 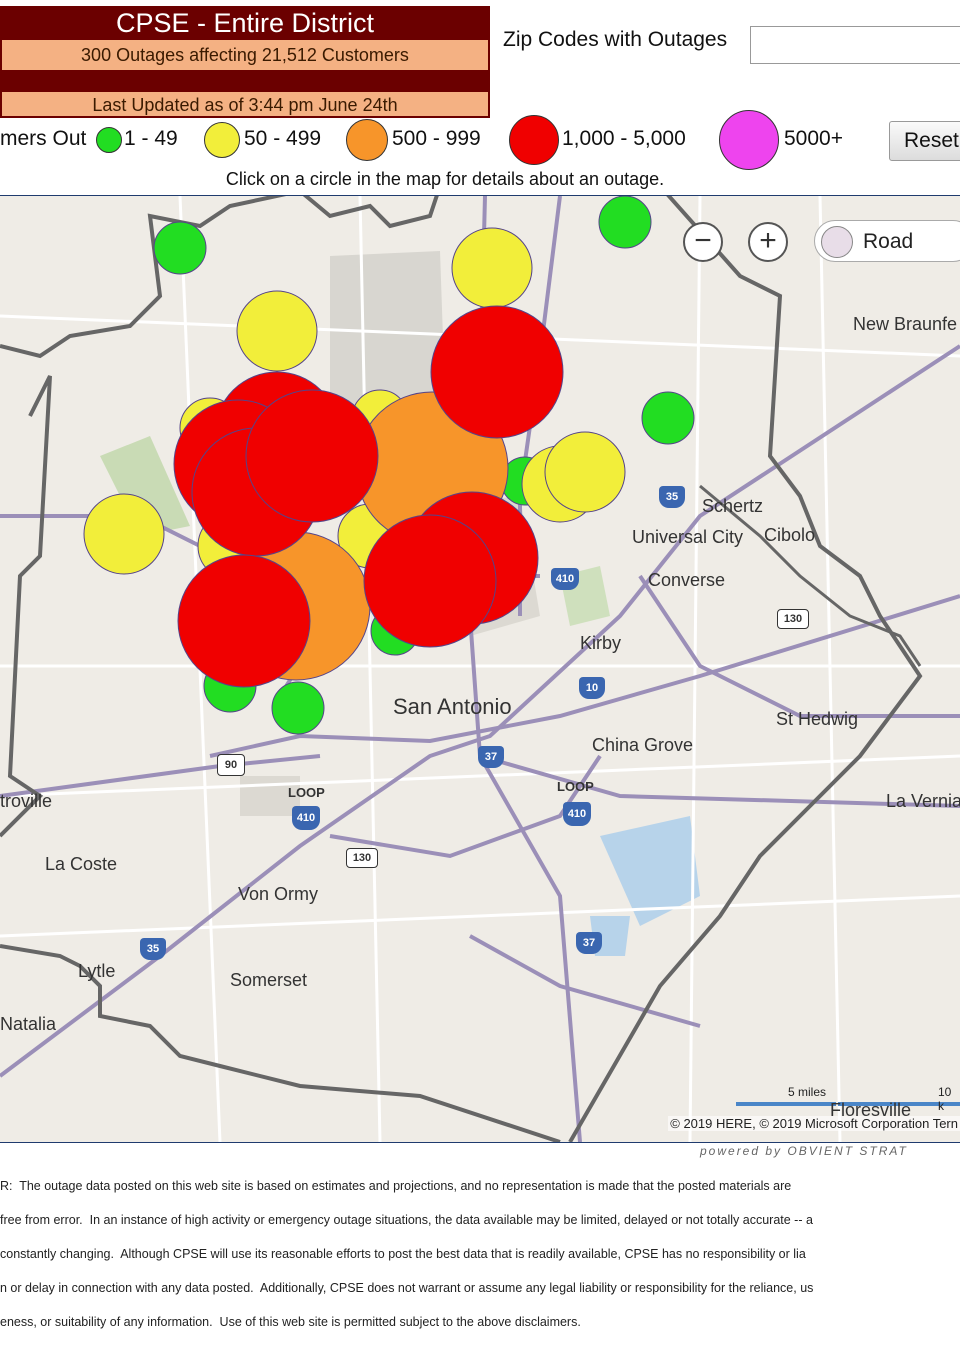 I want to click on scale-km: 10 k, so click(x=945, y=1099).